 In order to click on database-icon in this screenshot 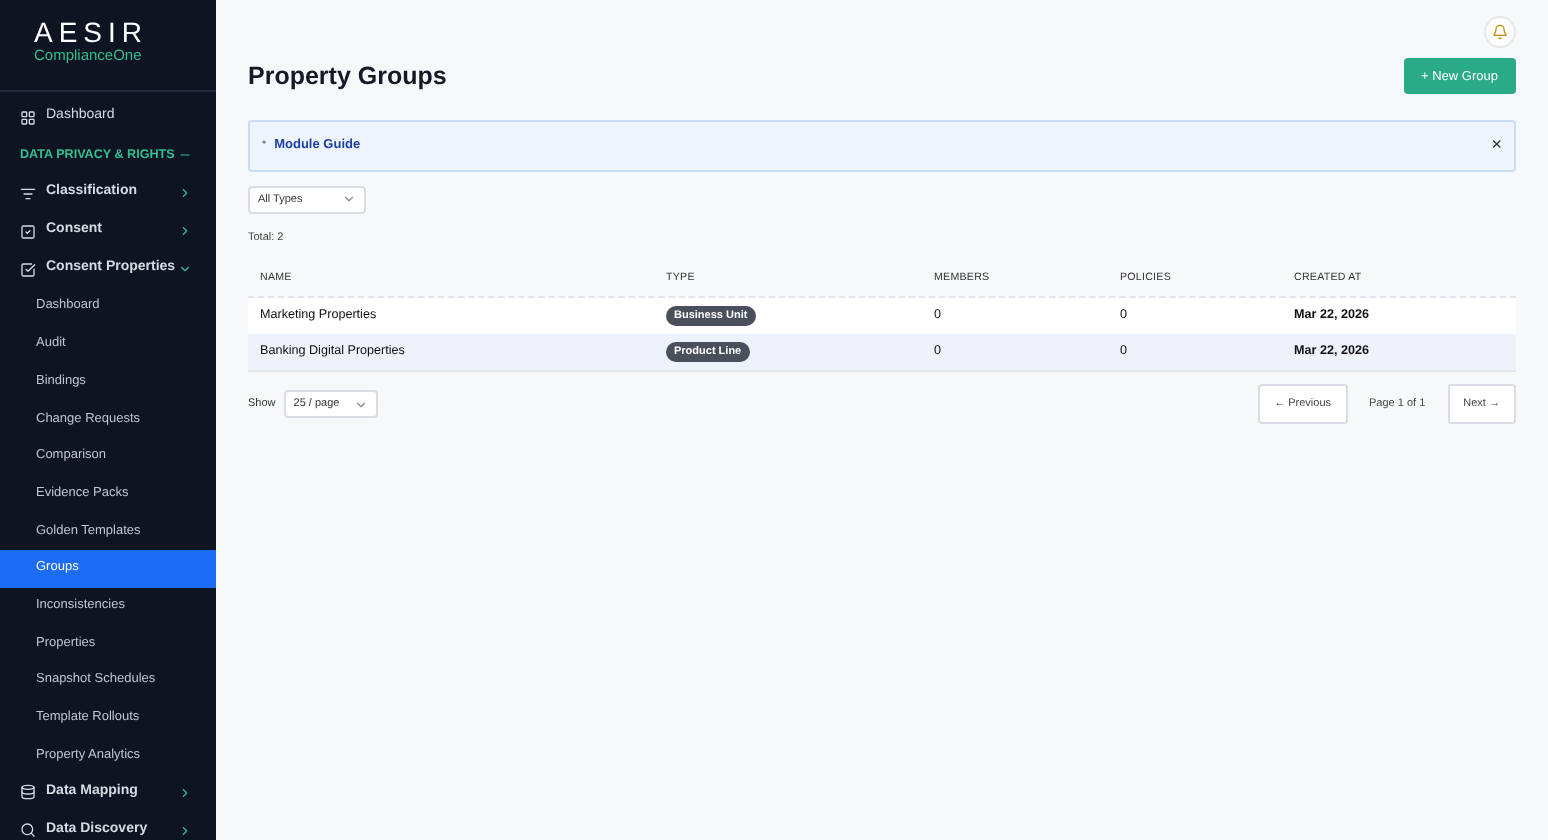, I will do `click(28, 792)`.